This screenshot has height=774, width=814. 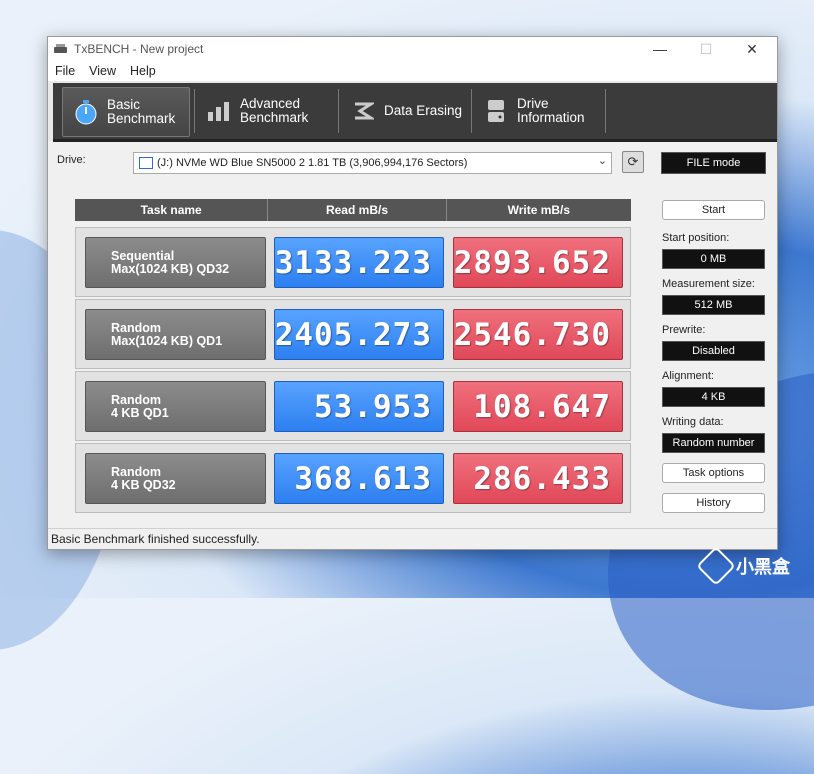 What do you see at coordinates (140, 412) in the screenshot?
I see `task-name-line2: 4 KB QD1` at bounding box center [140, 412].